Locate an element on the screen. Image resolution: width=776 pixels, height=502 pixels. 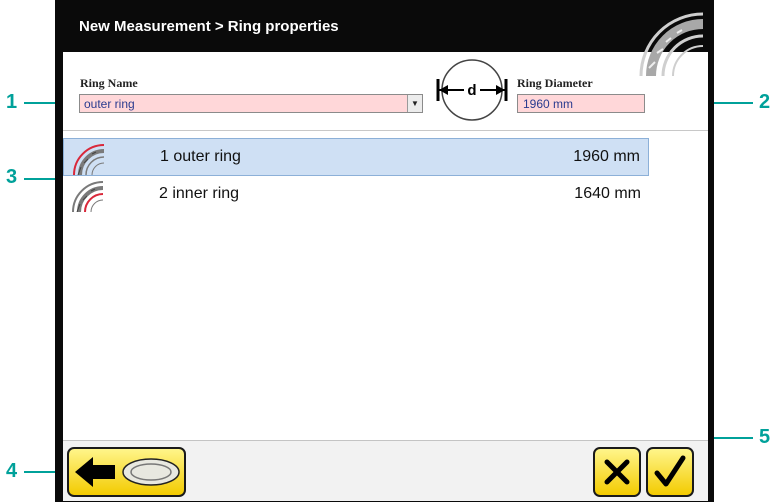
confirm-button is located at coordinates (670, 472).